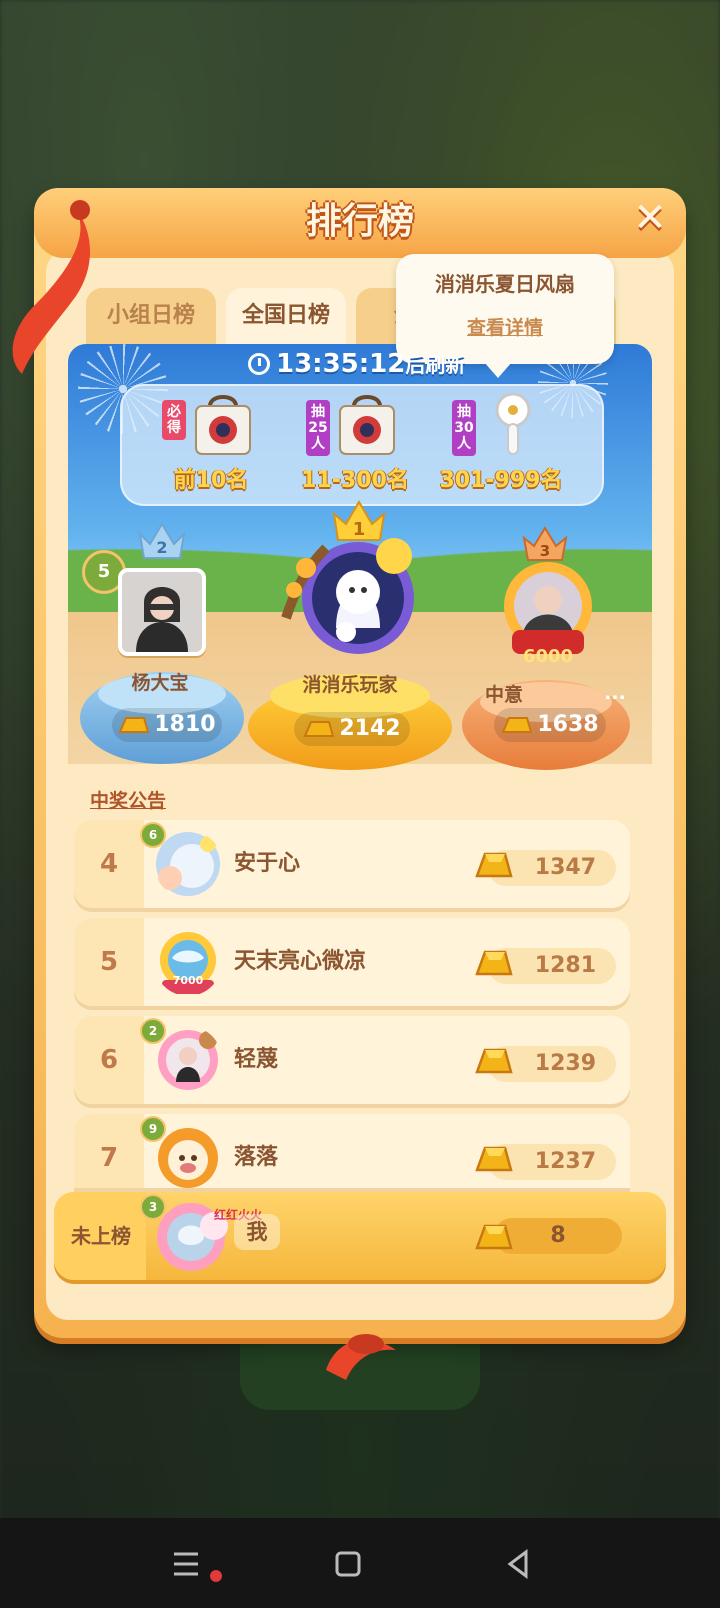 The width and height of the screenshot is (720, 1608). Describe the element at coordinates (267, 863) in the screenshot. I see `player-name: 安于心` at that location.